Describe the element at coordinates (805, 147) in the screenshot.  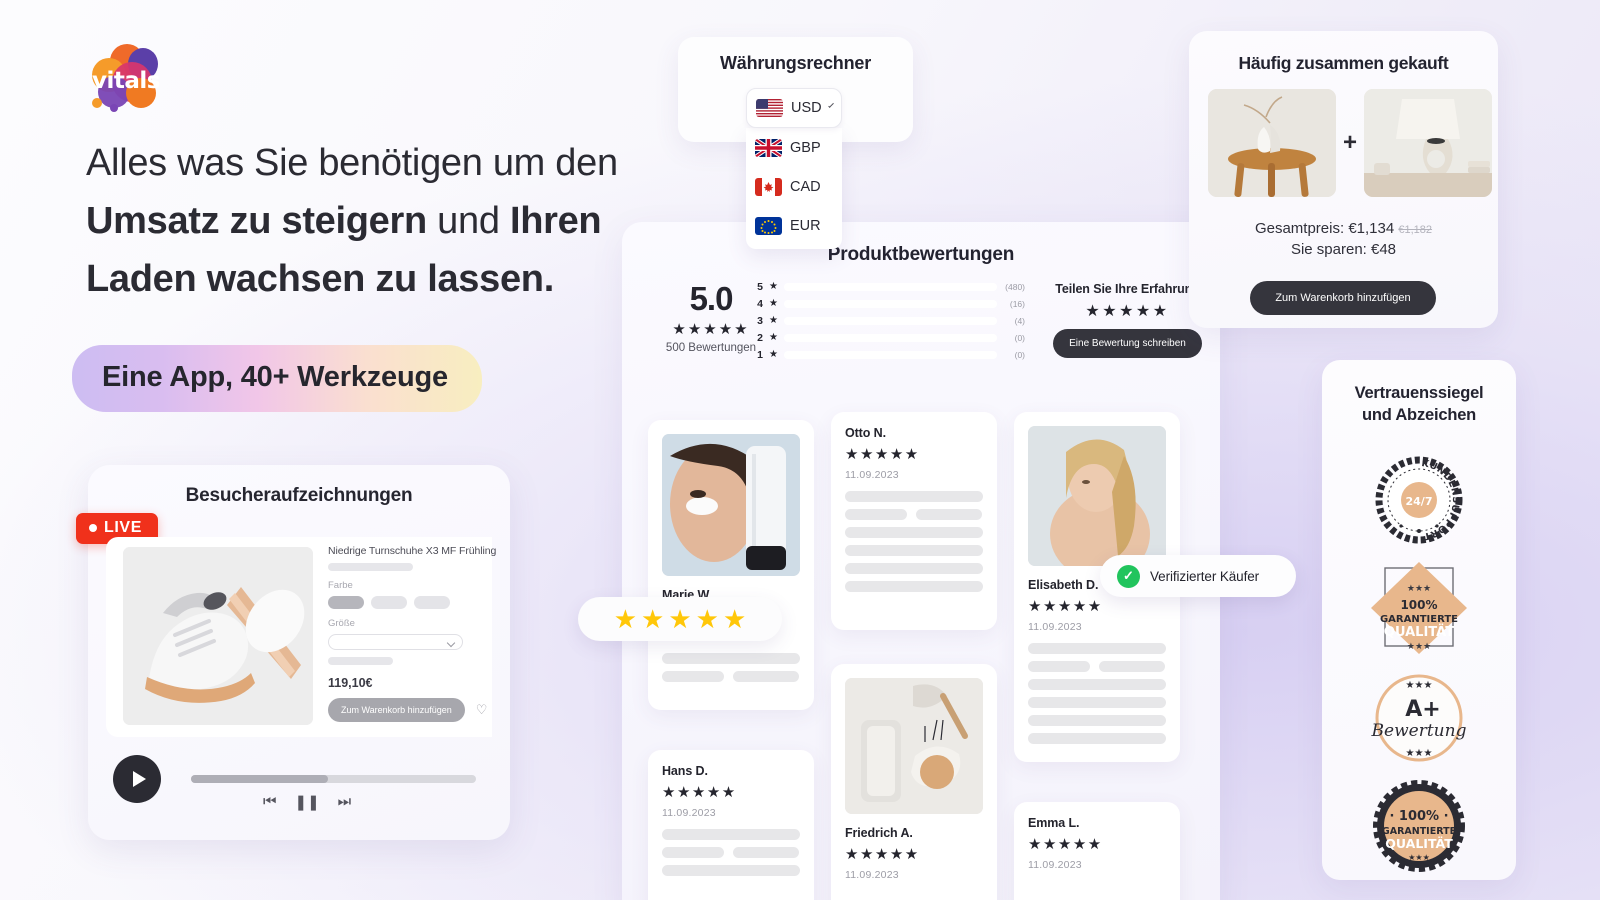
I see `currency-code-gbp: GBP` at that location.